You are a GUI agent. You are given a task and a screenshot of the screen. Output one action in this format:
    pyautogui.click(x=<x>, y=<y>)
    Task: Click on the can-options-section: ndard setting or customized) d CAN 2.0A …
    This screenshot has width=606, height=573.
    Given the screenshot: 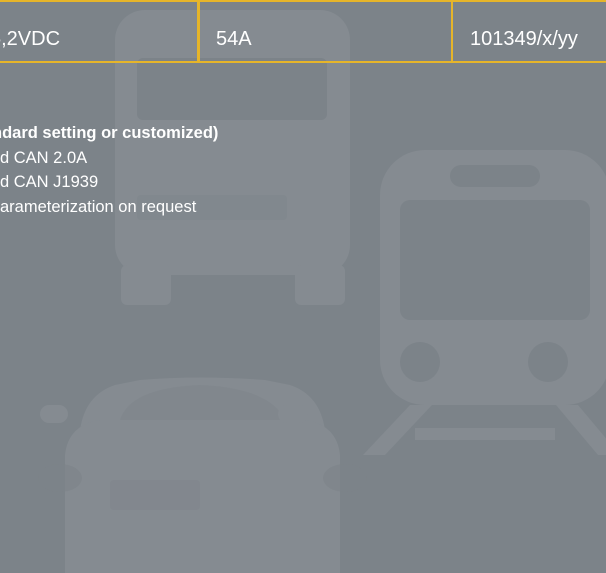 What is the action you would take?
    pyautogui.click(x=109, y=170)
    